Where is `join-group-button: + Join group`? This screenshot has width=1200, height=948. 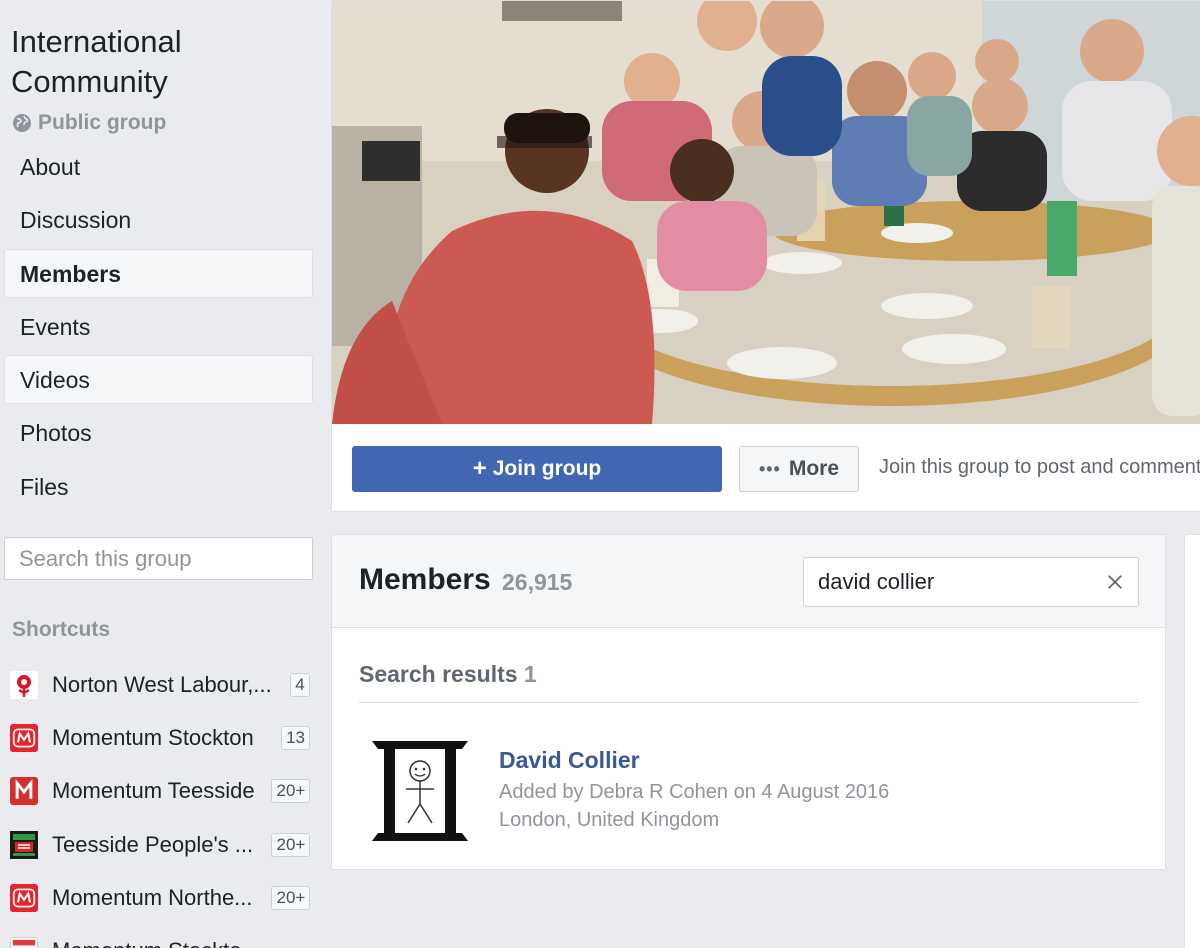 join-group-button: + Join group is located at coordinates (537, 469).